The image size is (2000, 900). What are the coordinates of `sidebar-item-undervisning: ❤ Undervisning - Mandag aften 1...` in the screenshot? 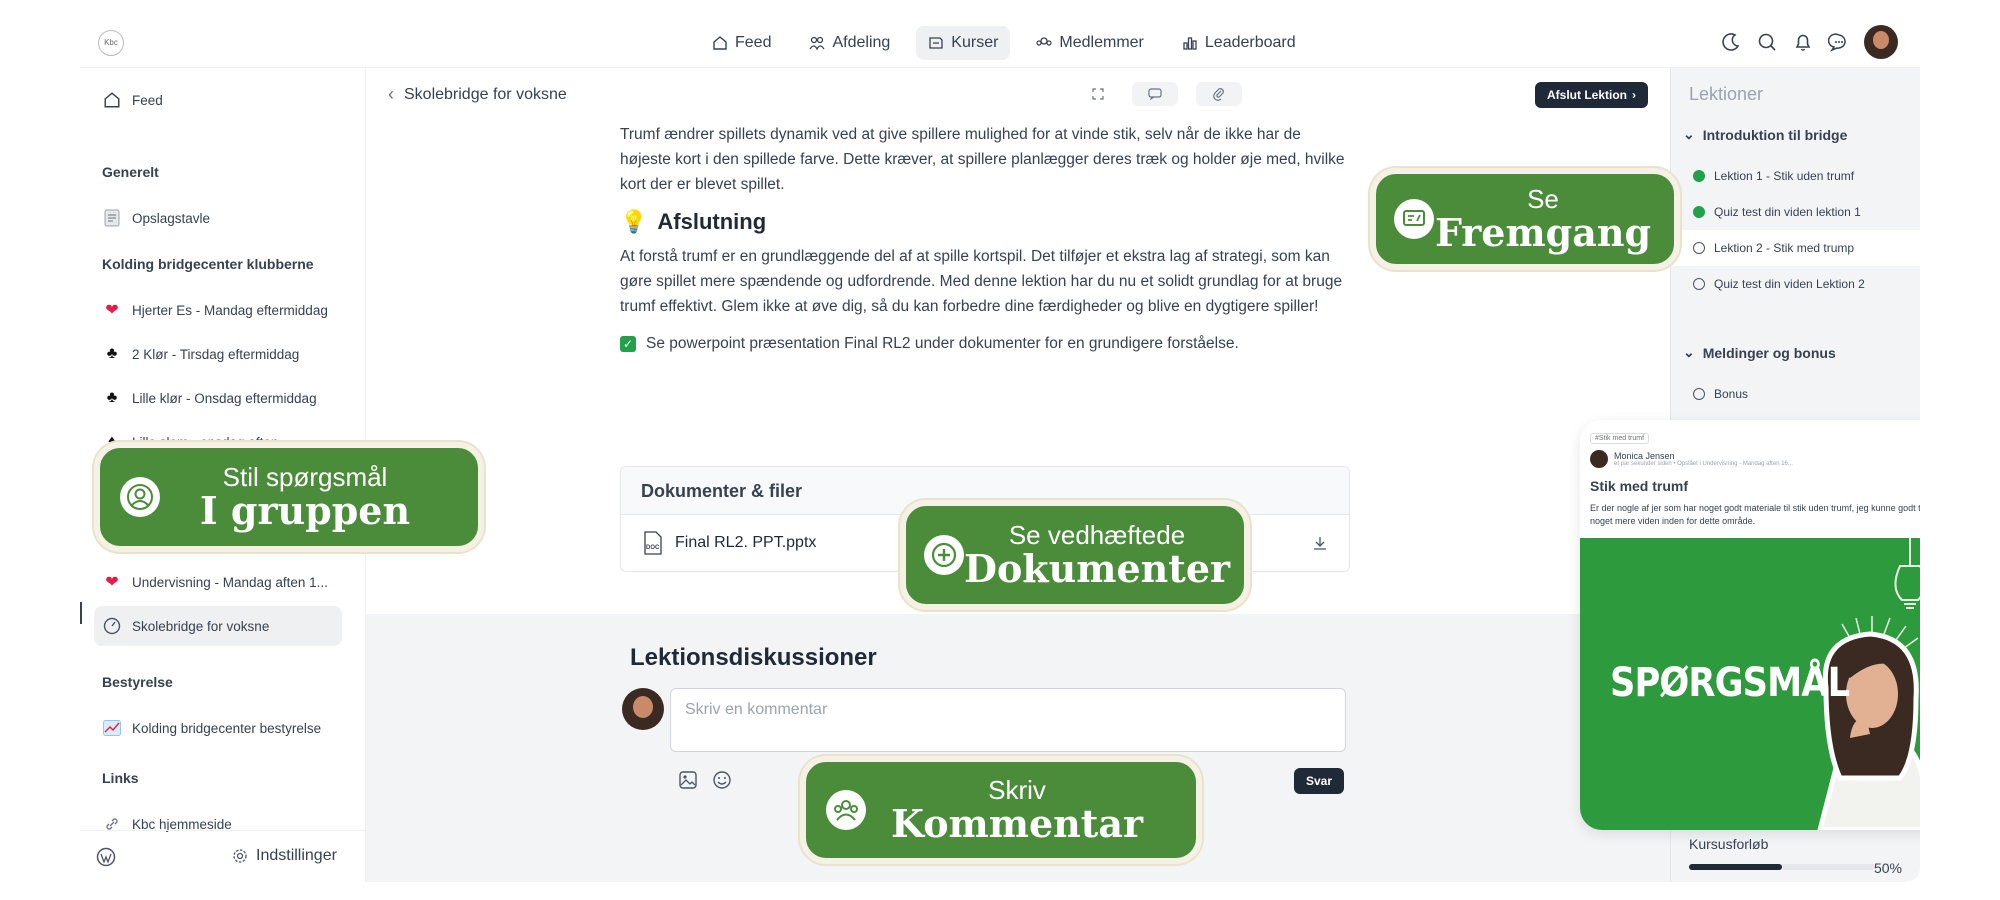 It's located at (211, 582).